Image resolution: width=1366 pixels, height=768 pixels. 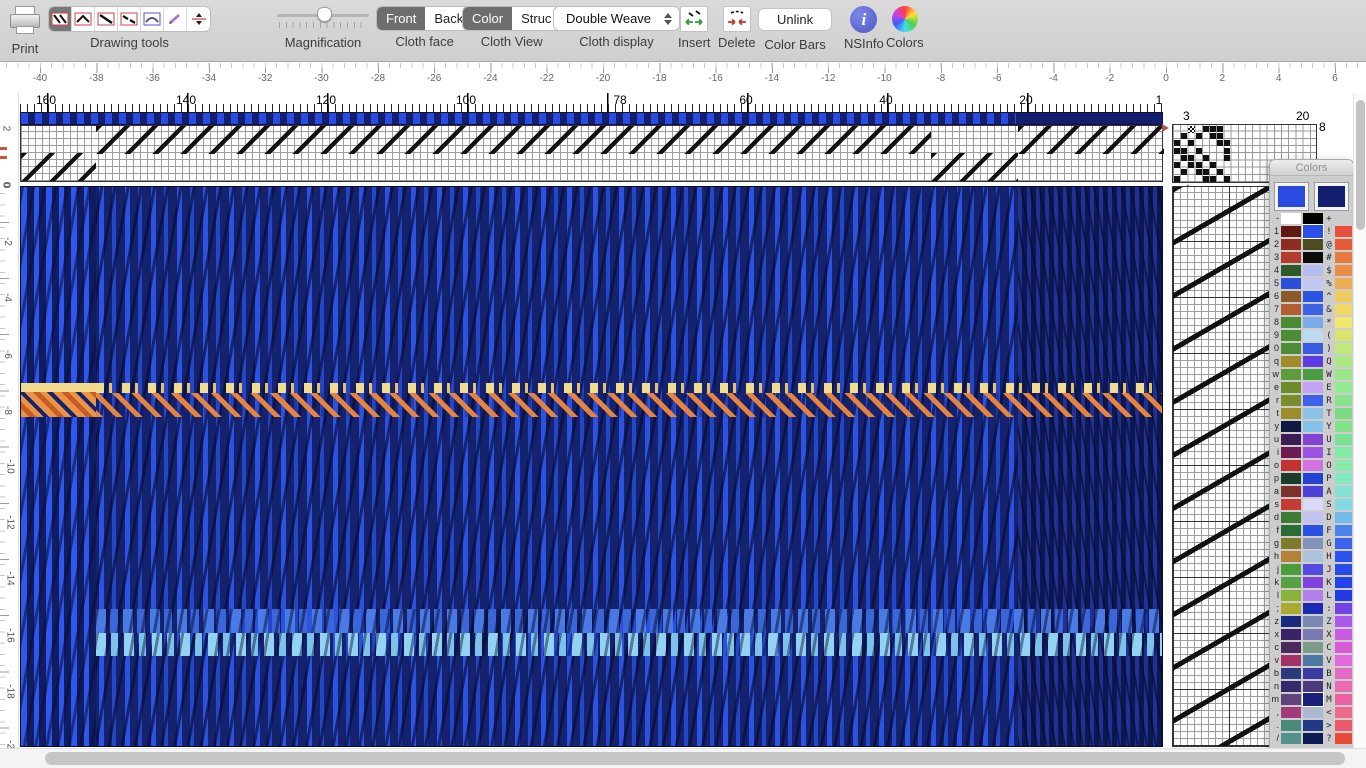 I want to click on tool-line-draw-button, so click(x=106, y=19).